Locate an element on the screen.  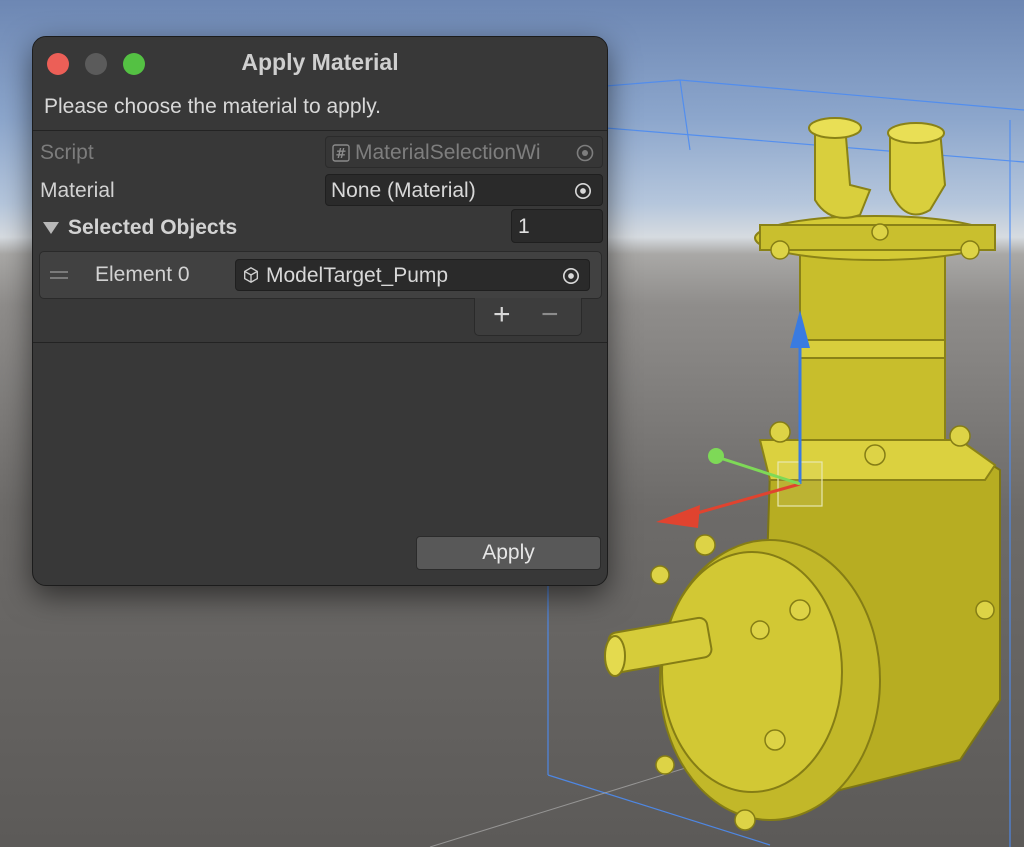
list-footer: + − is located at coordinates (528, 317).